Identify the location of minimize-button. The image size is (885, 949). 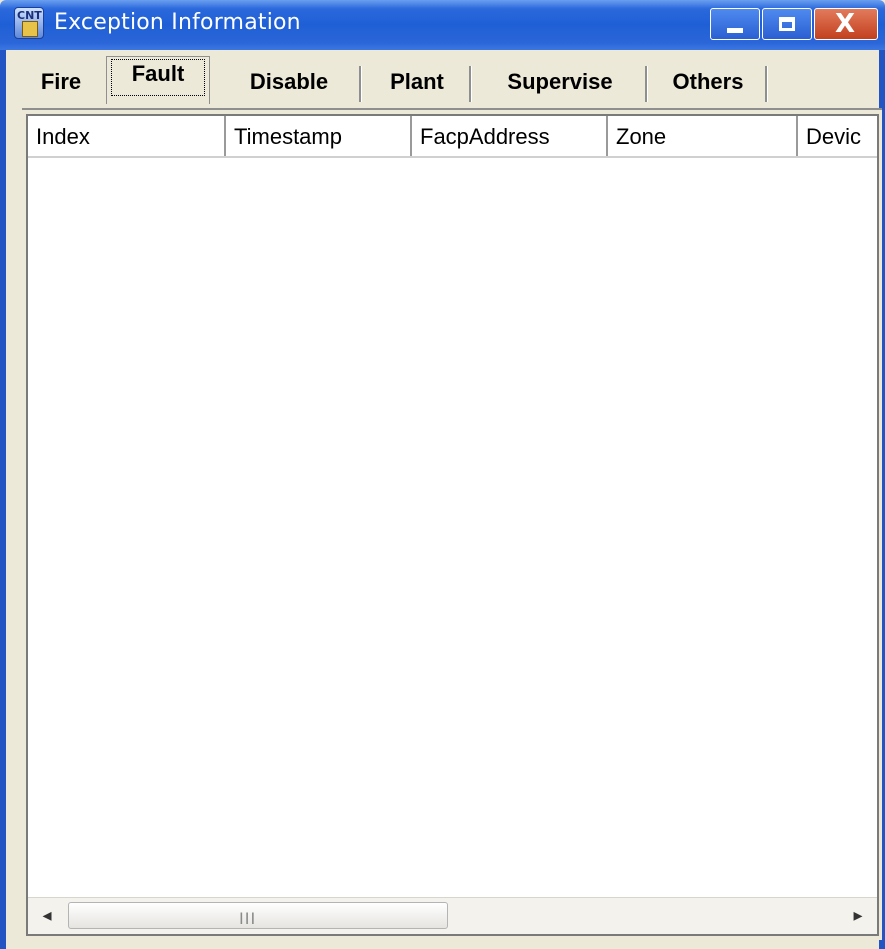
(735, 24).